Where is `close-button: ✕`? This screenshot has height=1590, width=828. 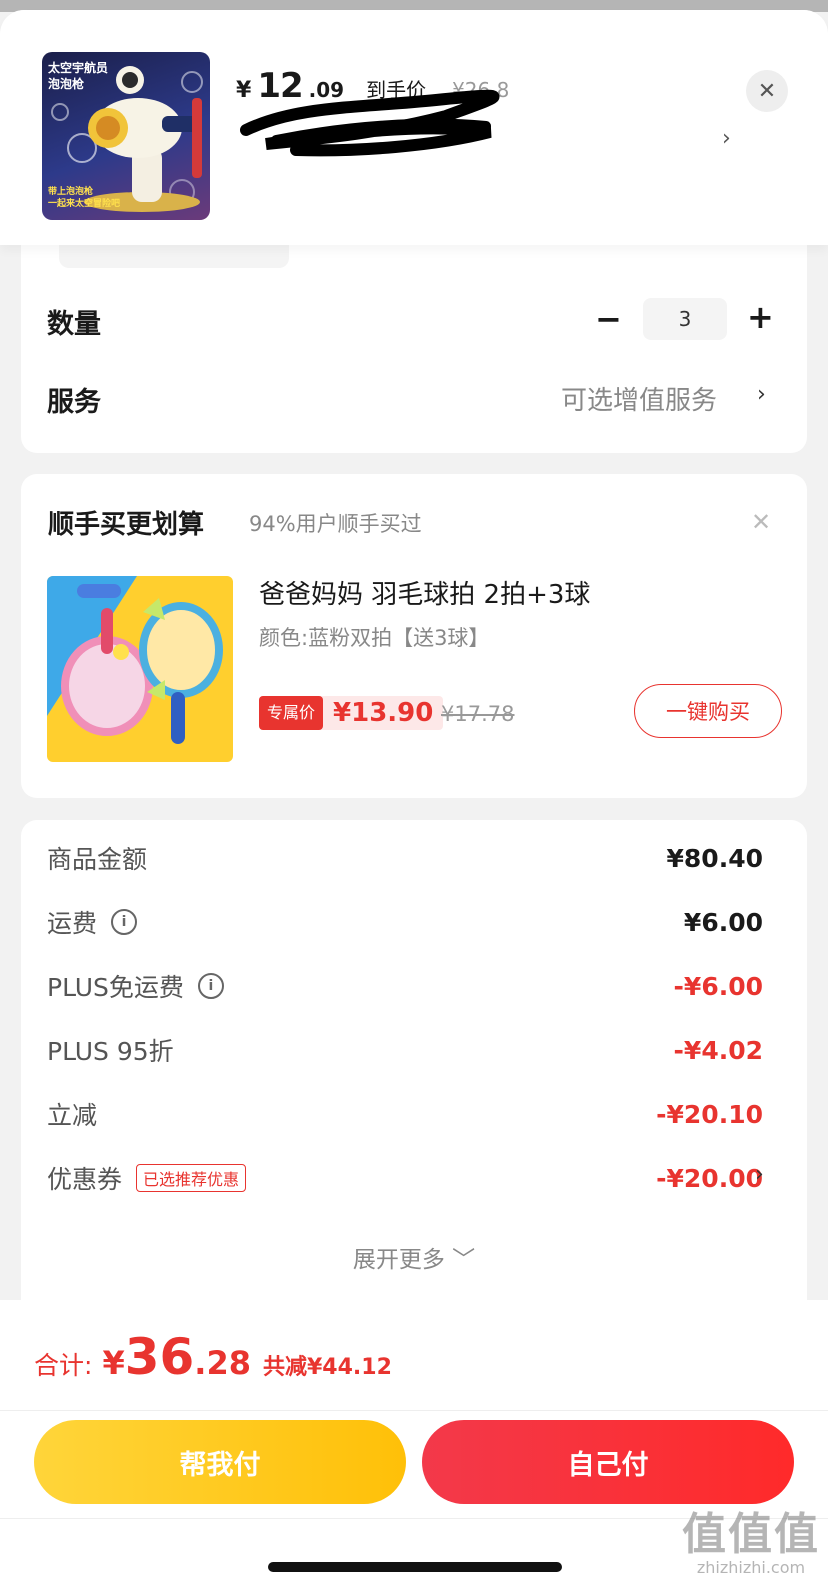 close-button: ✕ is located at coordinates (767, 91).